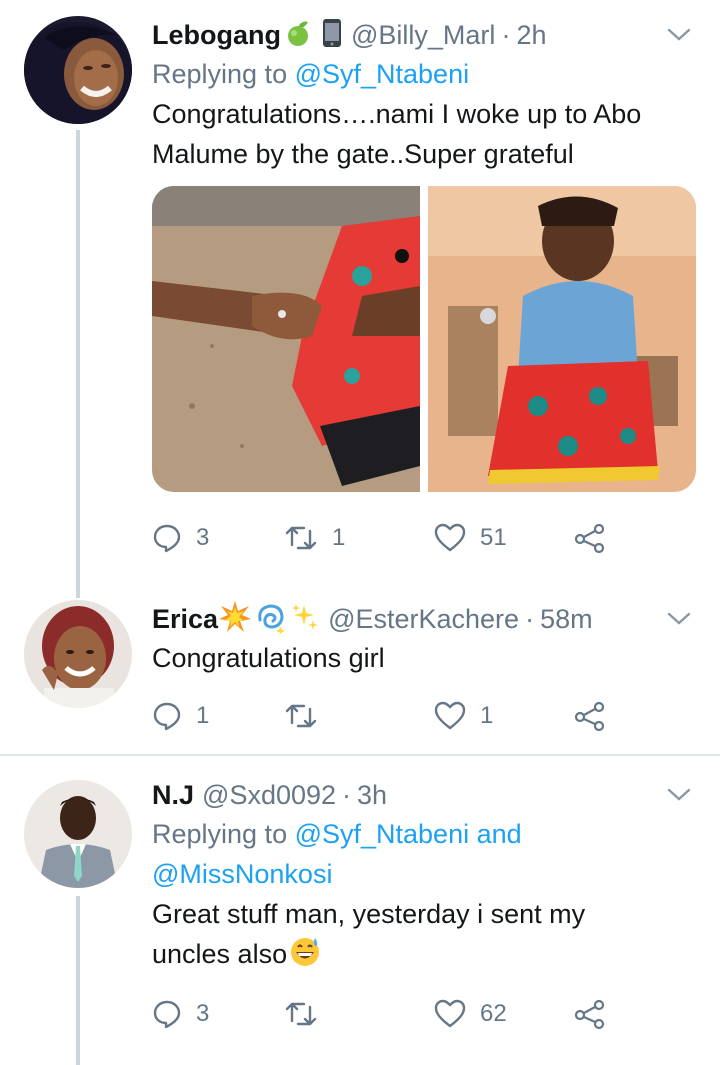 The height and width of the screenshot is (1065, 720). I want to click on tweet-divider, so click(360, 755).